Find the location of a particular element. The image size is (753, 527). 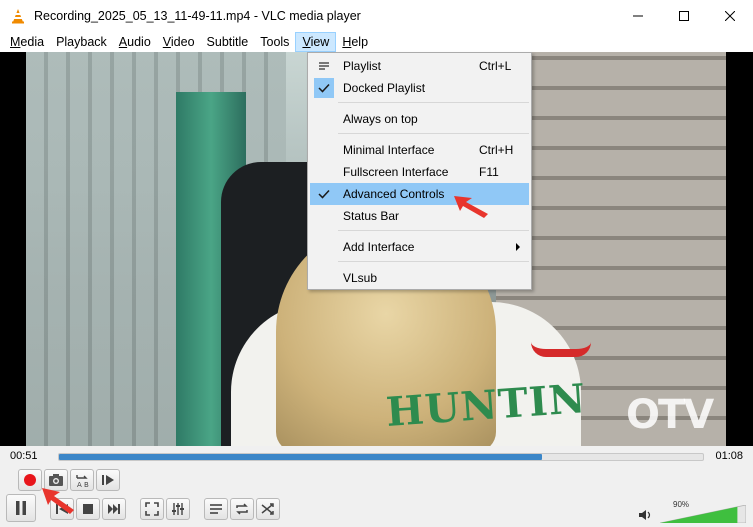

maximize-button is located at coordinates (684, 16).